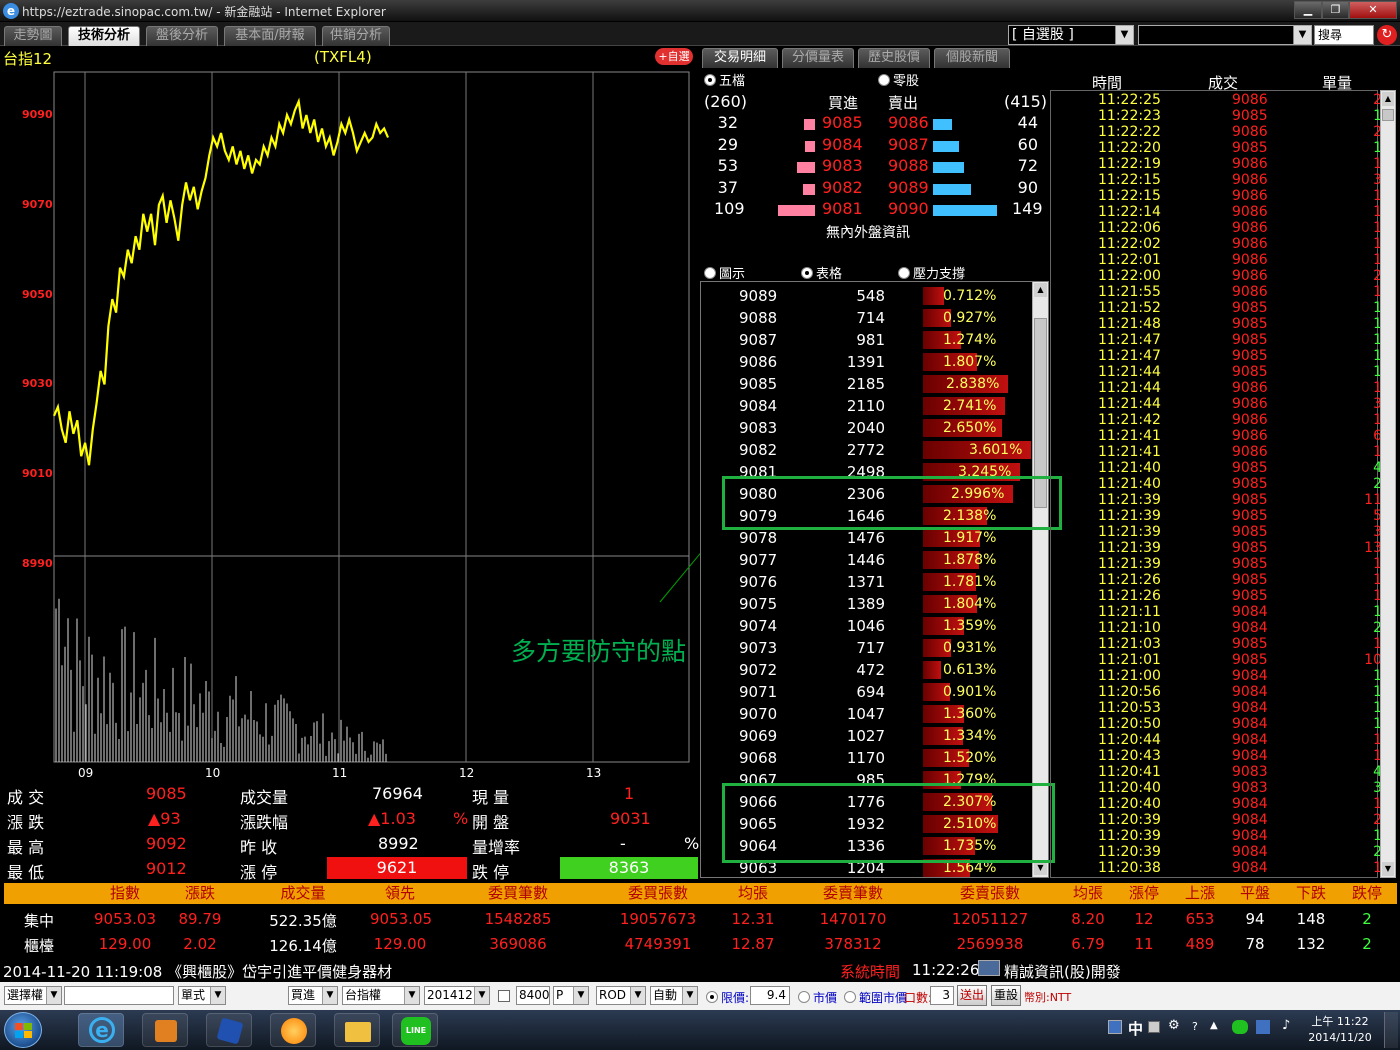  Describe the element at coordinates (674, 56) in the screenshot. I see `add-watch-button: +自選` at that location.